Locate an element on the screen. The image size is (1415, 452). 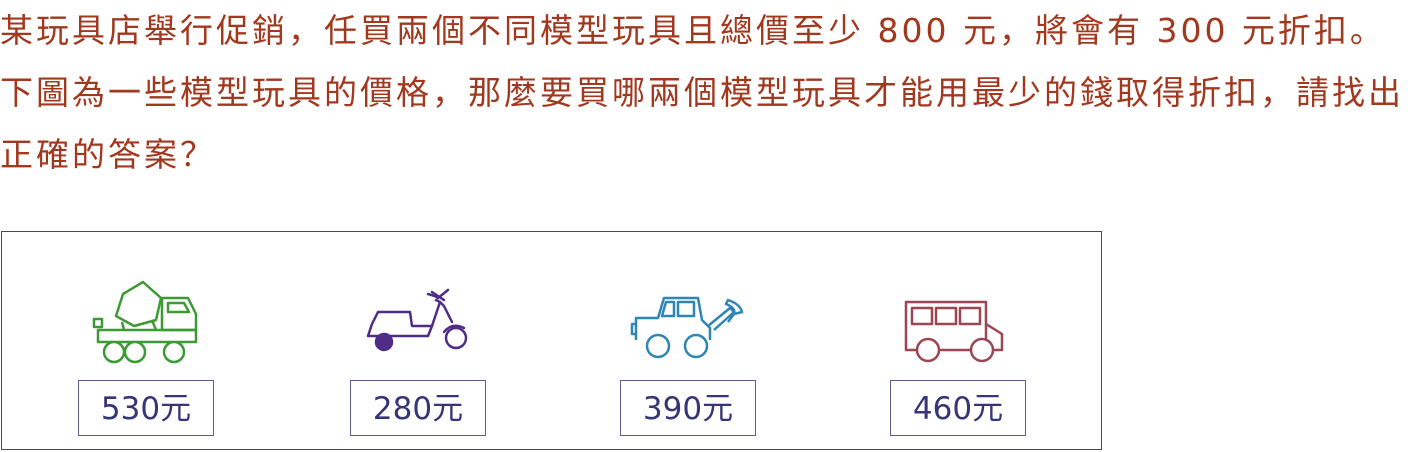
toy-item-bus: 460元 is located at coordinates (998, 341).